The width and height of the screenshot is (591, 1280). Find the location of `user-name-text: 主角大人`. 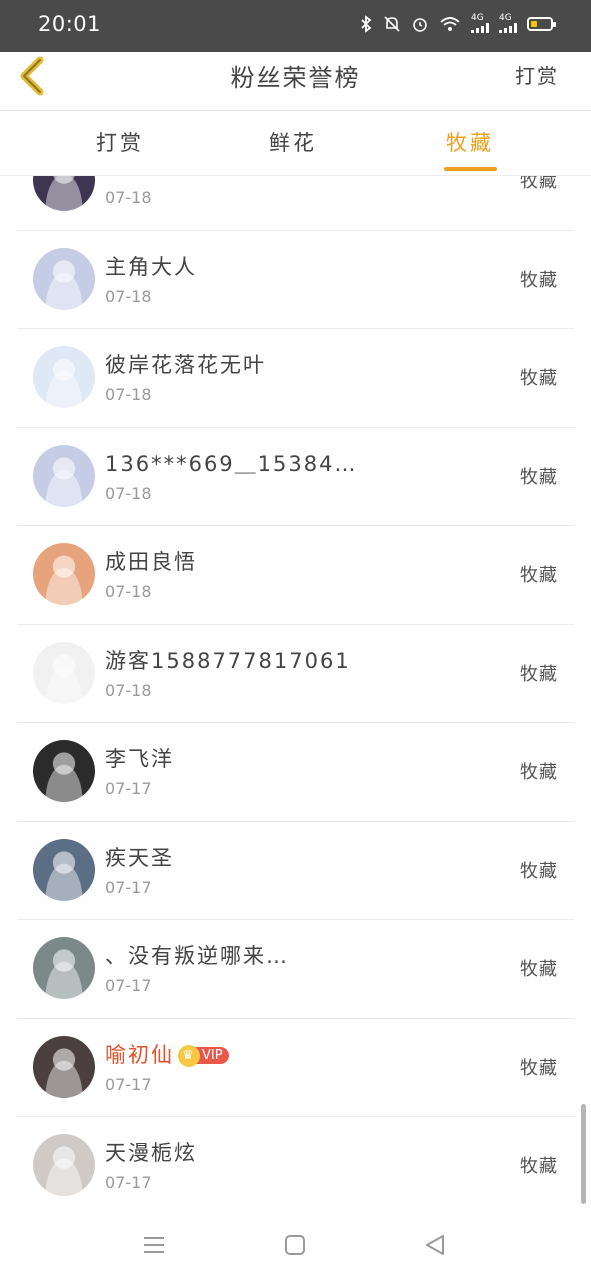

user-name-text: 主角大人 is located at coordinates (151, 266).